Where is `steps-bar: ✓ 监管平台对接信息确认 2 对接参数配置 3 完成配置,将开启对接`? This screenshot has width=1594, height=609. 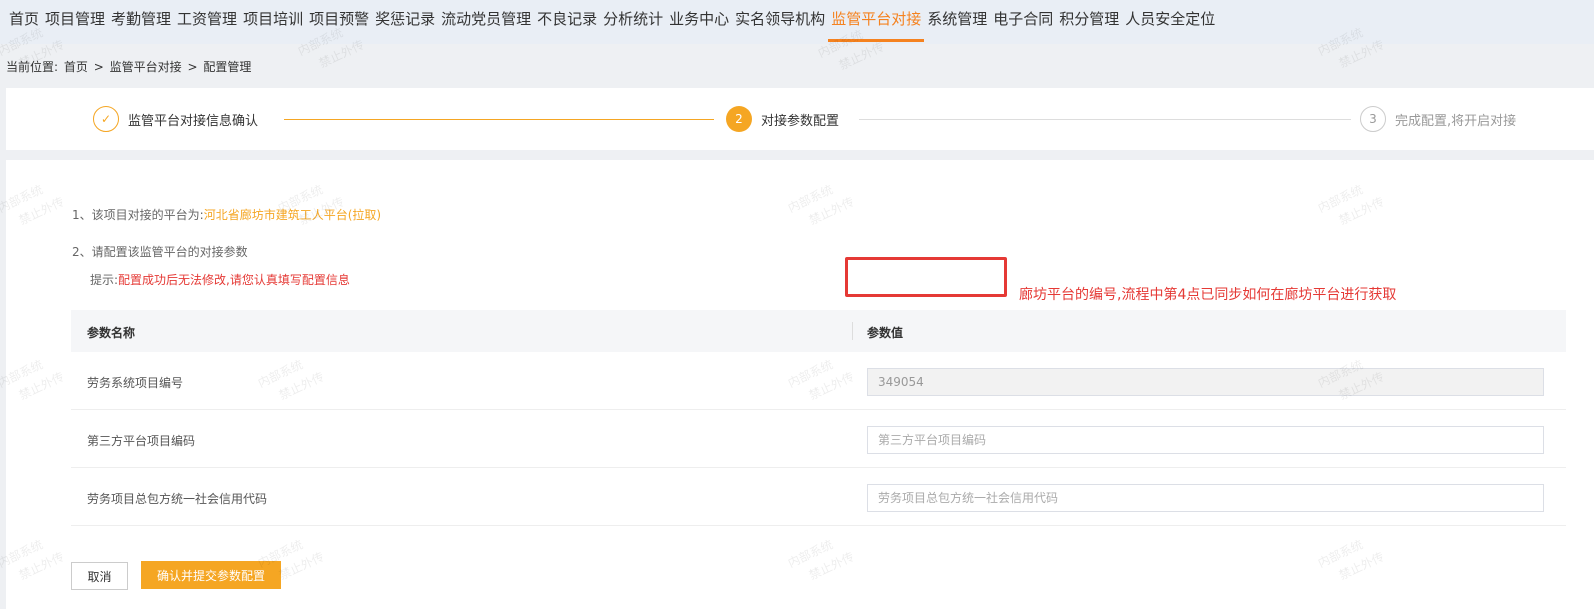
steps-bar: ✓ 监管平台对接信息确认 2 对接参数配置 3 完成配置,将开启对接 is located at coordinates (800, 119).